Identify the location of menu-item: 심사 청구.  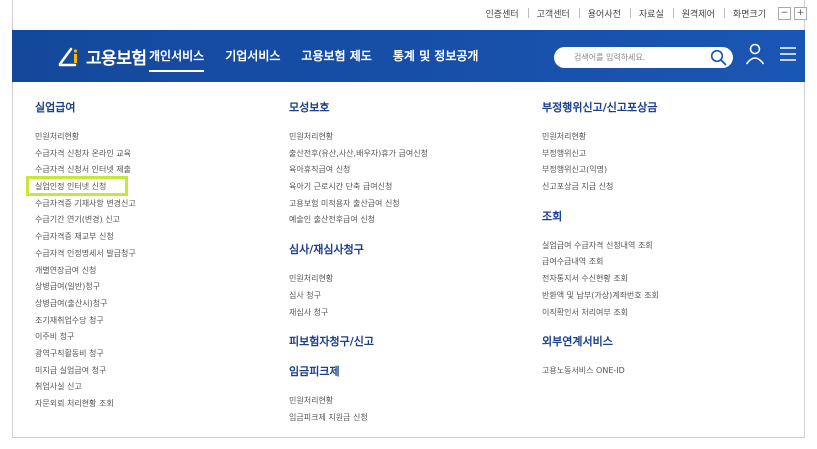
(358, 296).